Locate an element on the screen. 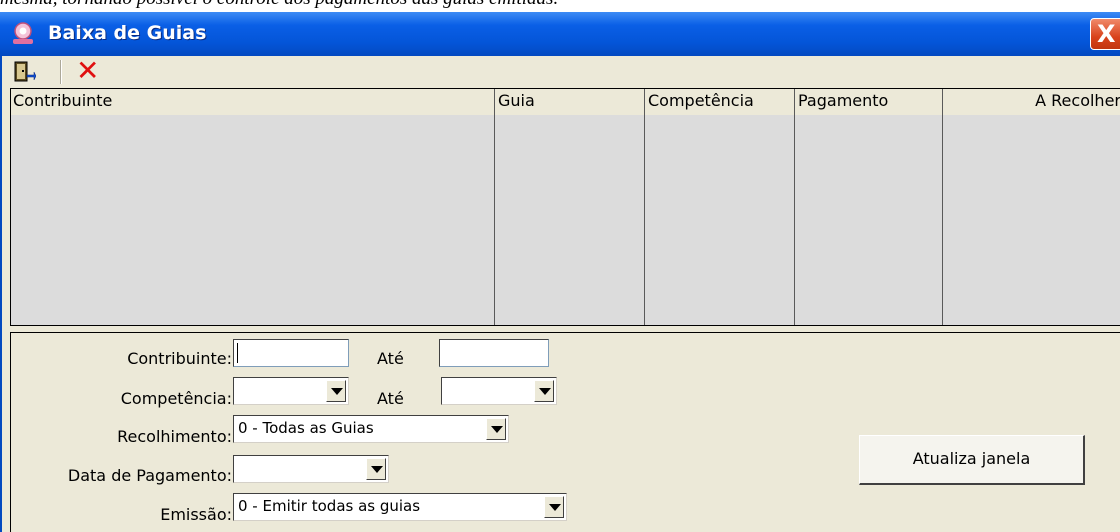 The width and height of the screenshot is (1120, 532). window-title: Baixa de Guias is located at coordinates (127, 33).